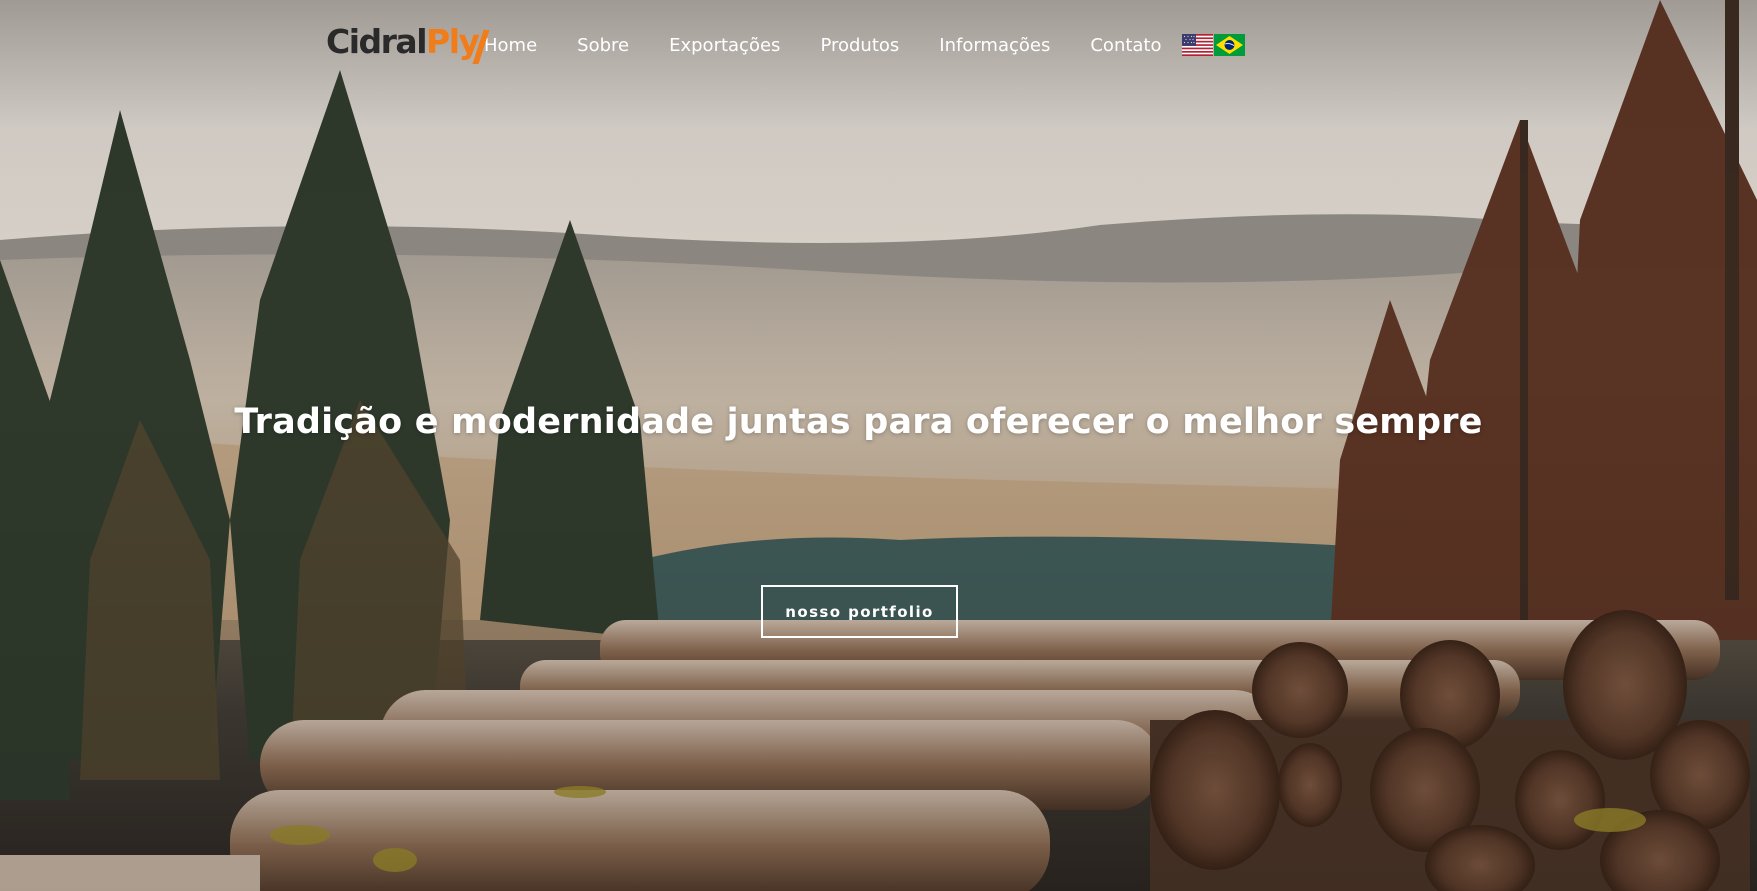 This screenshot has width=1757, height=891. Describe the element at coordinates (1125, 45) in the screenshot. I see `nav-contato: Contato` at that location.